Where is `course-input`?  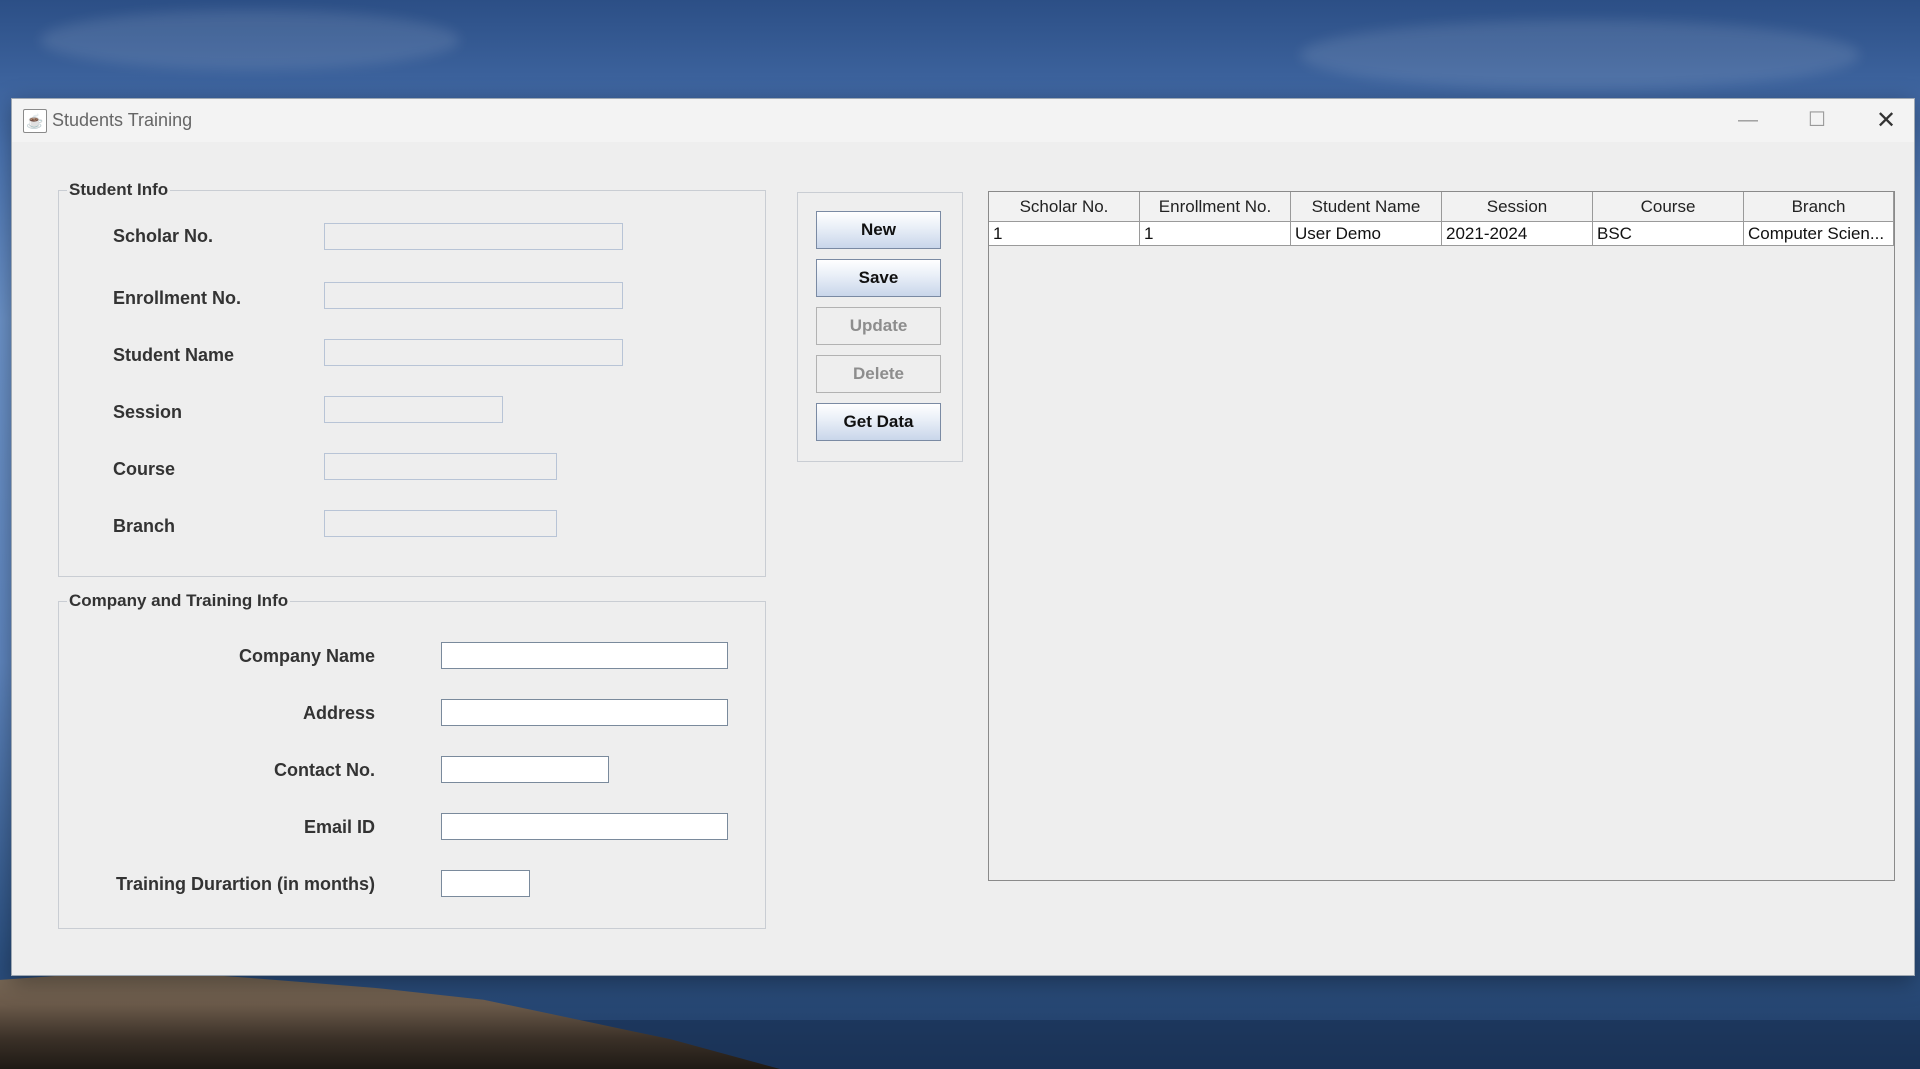
course-input is located at coordinates (440, 466).